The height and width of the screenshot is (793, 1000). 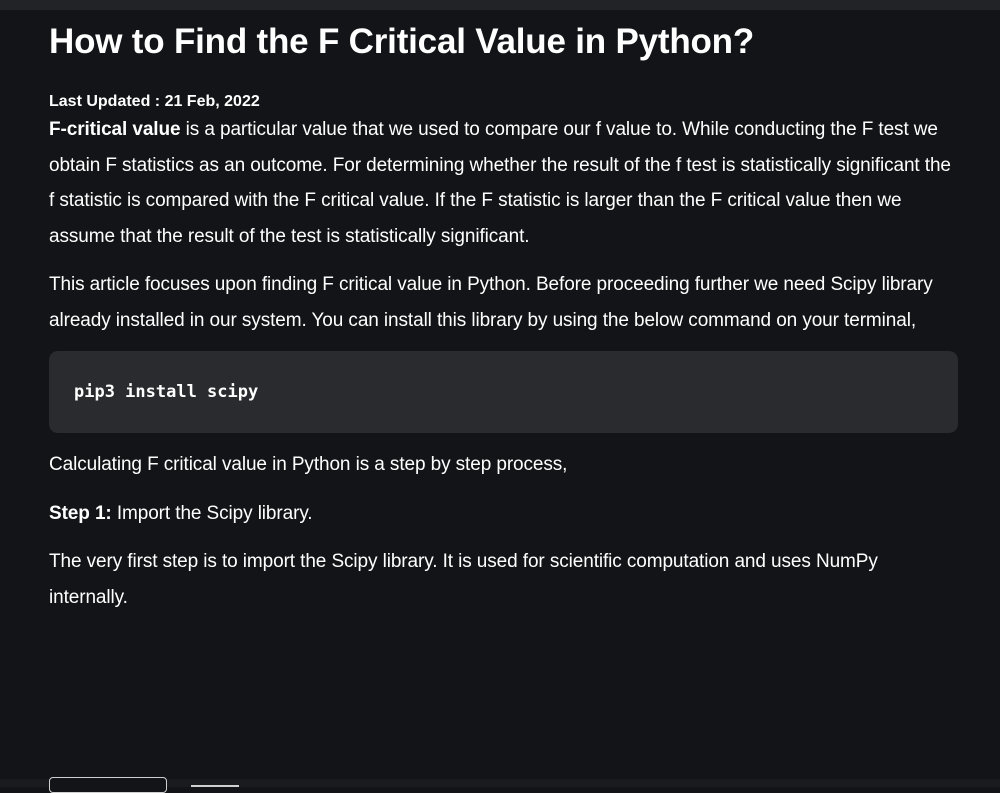 I want to click on term-f-critical-value: F-critical value, so click(x=115, y=129).